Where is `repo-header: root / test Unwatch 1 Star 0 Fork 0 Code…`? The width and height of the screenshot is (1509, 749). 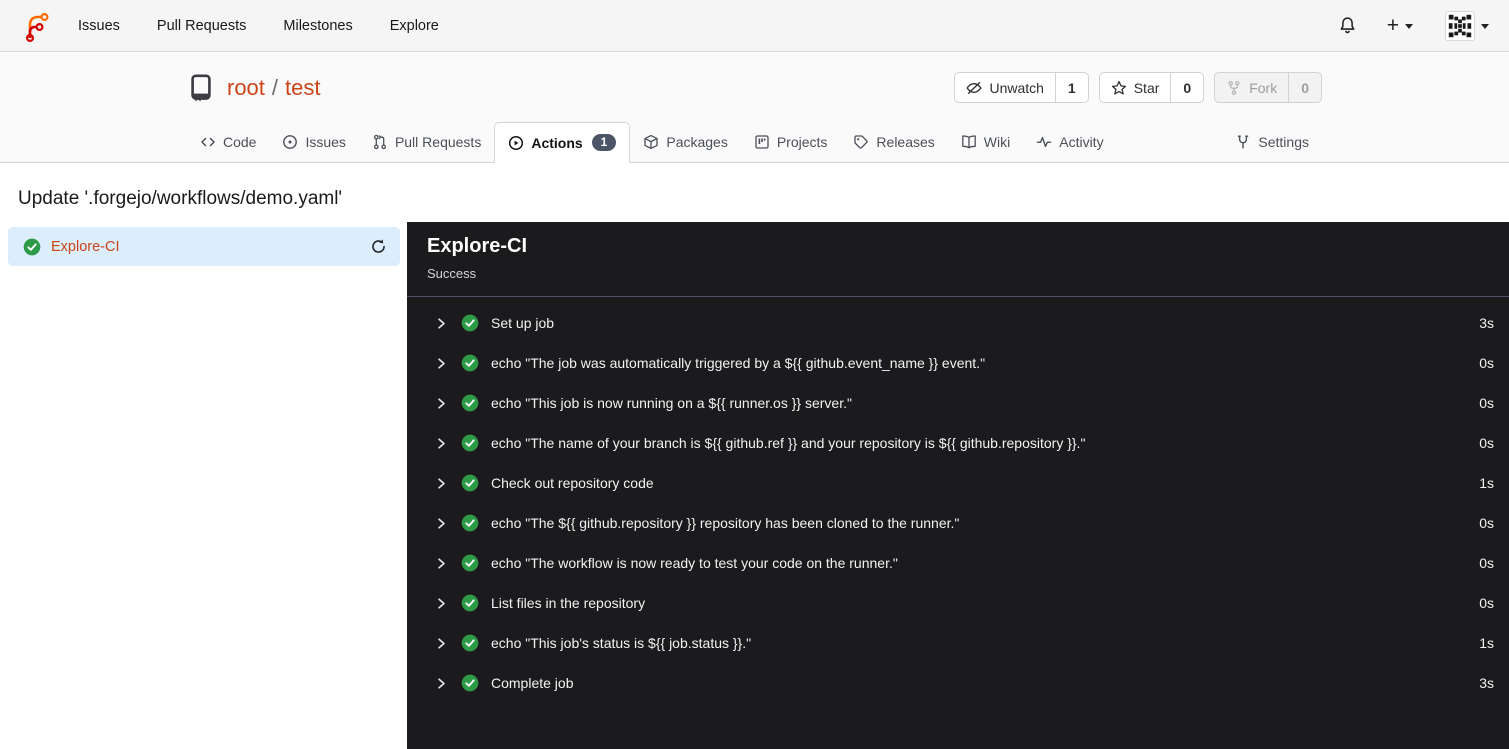
repo-header: root / test Unwatch 1 Star 0 Fork 0 Code… is located at coordinates (754, 107).